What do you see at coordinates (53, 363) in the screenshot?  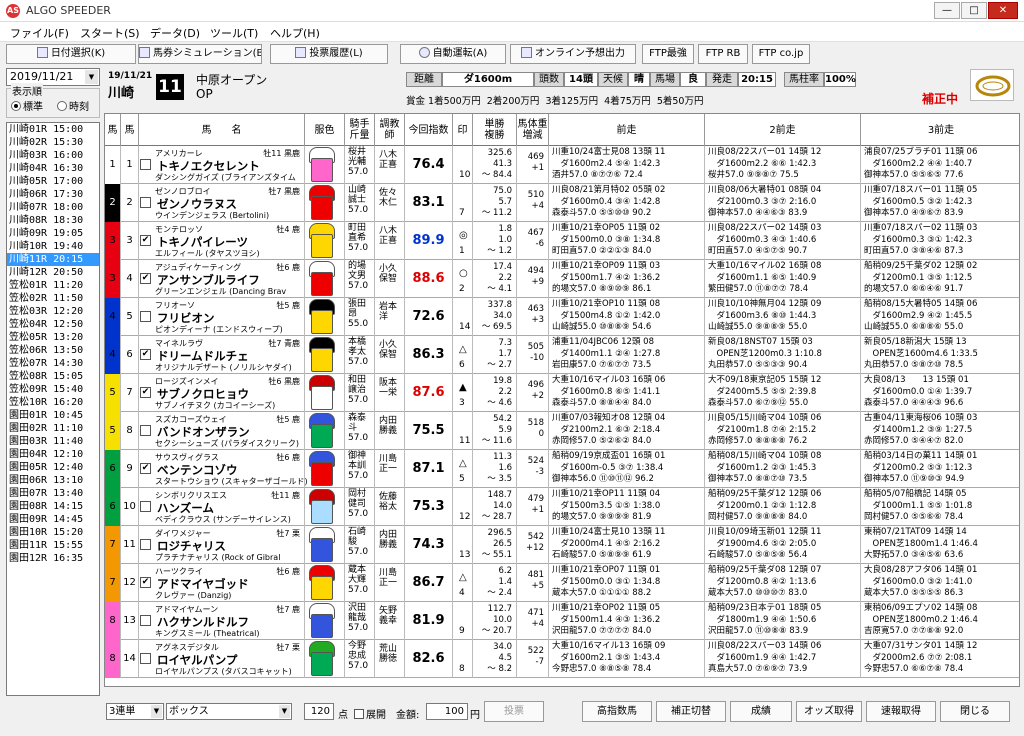 I see `race-list-item: 笠松07R 14:30` at bounding box center [53, 363].